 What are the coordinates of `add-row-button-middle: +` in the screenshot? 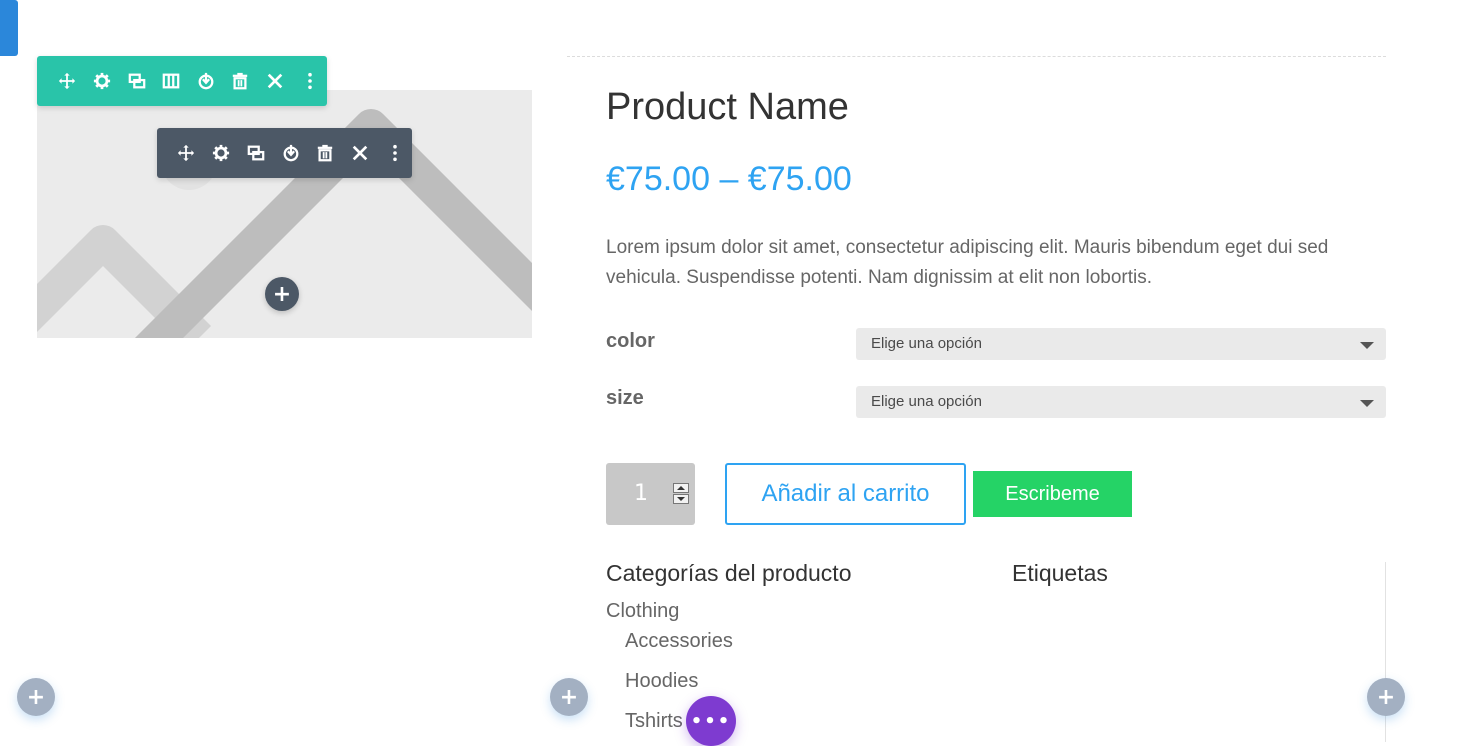 It's located at (569, 697).